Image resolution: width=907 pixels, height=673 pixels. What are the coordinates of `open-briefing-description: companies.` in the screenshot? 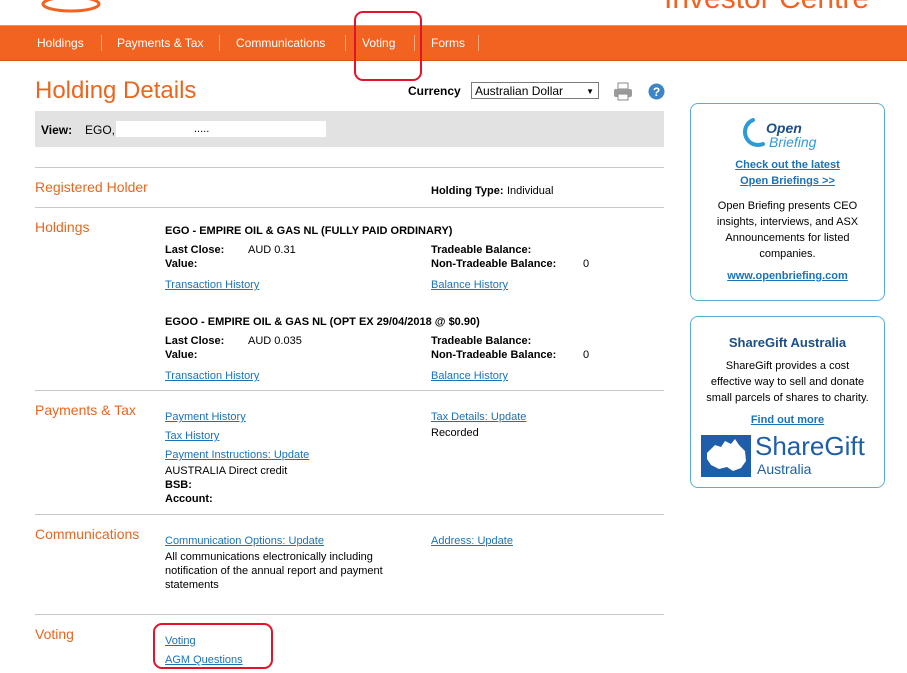 It's located at (787, 254).